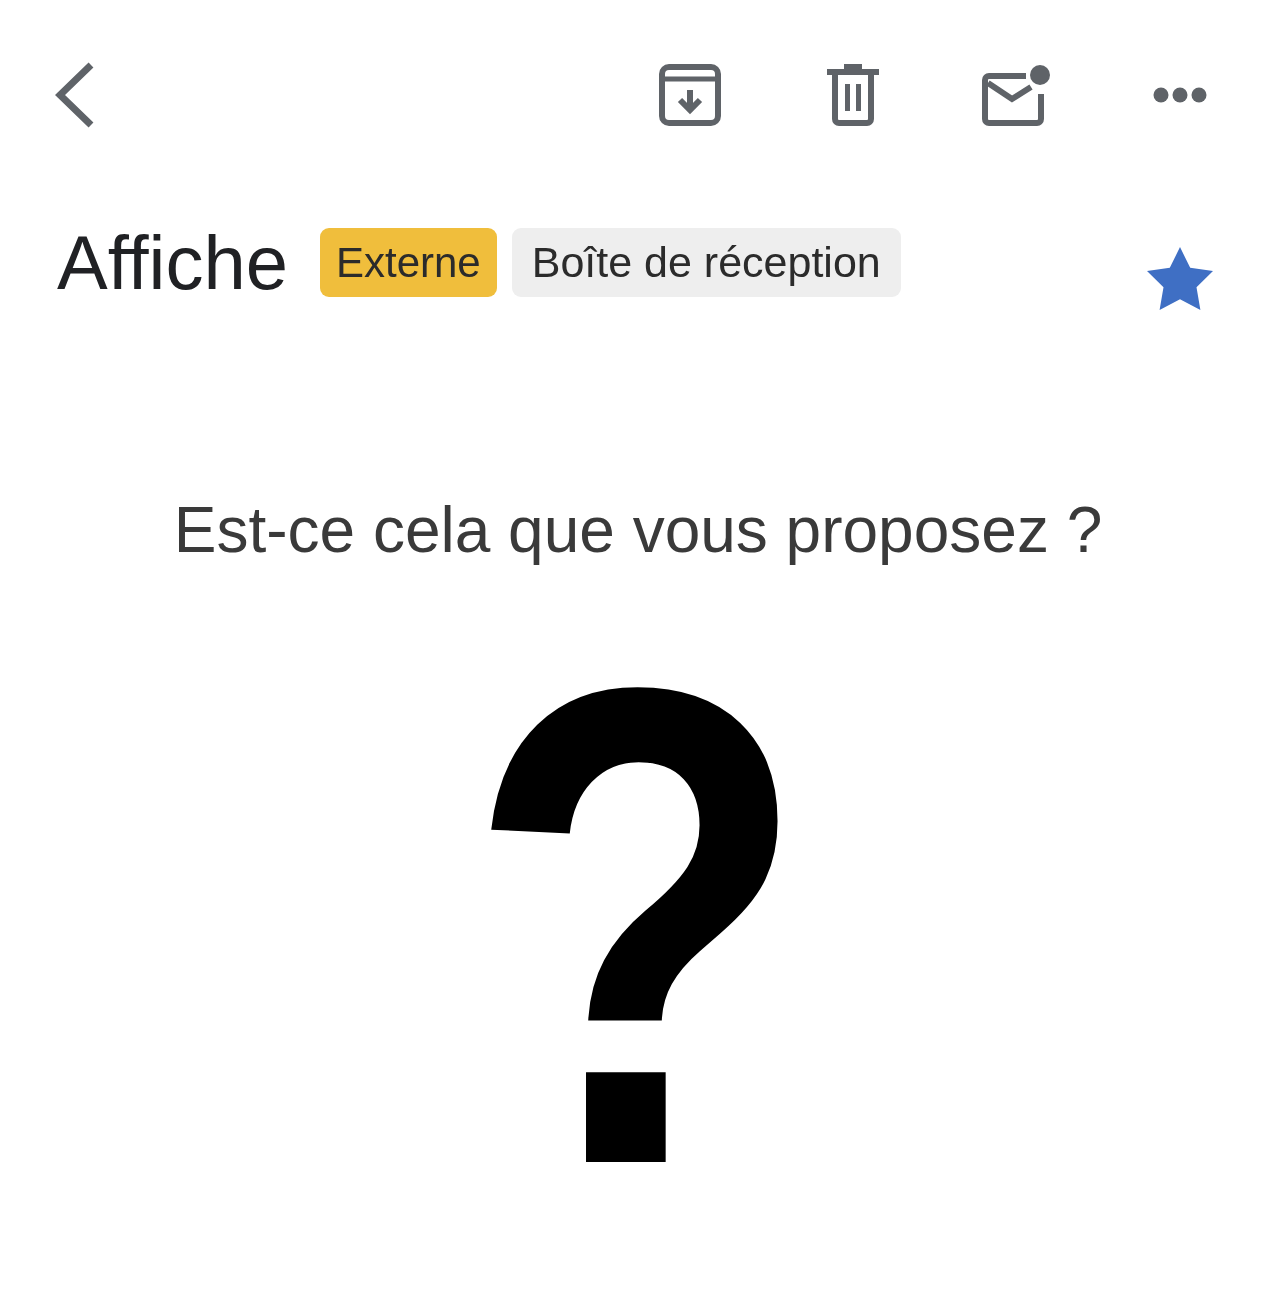 The height and width of the screenshot is (1292, 1276). Describe the element at coordinates (706, 262) in the screenshot. I see `label-chip: Boîte de réception` at that location.